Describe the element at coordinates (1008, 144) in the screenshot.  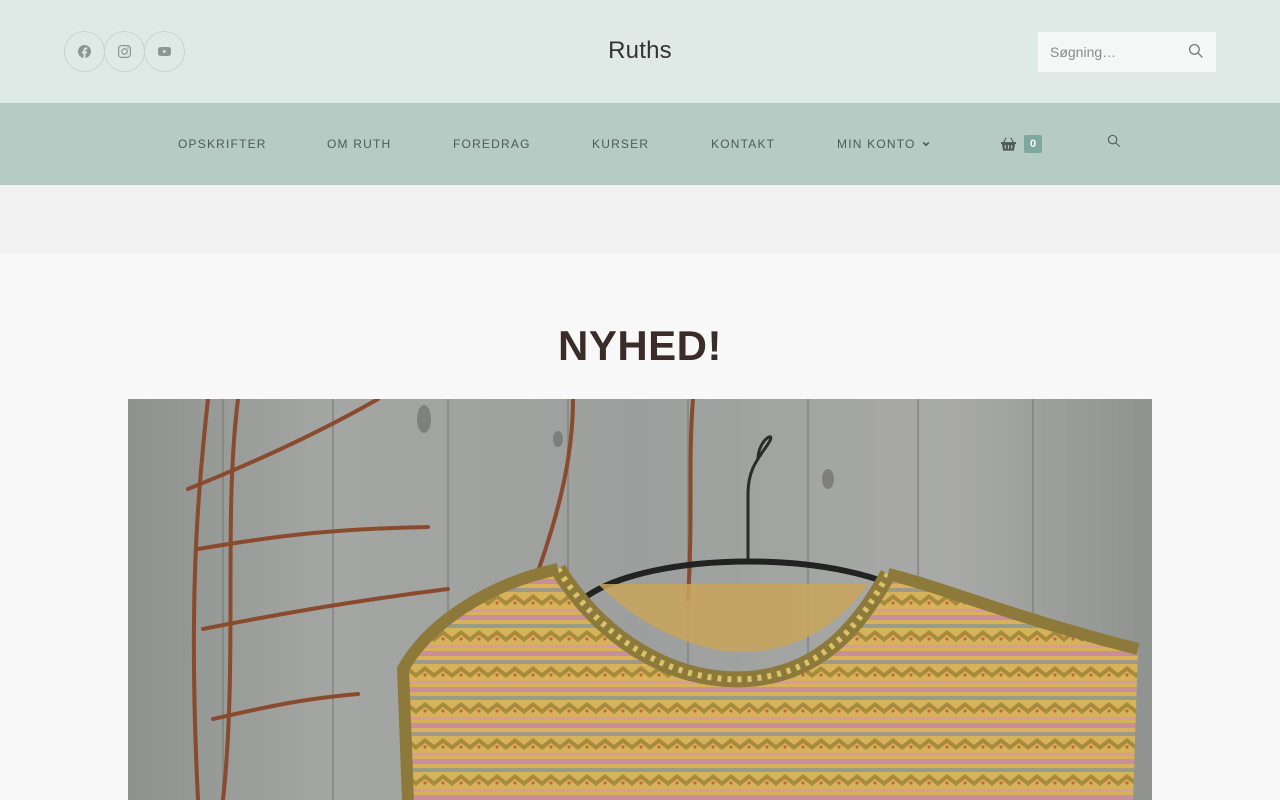
I see `basket-icon` at that location.